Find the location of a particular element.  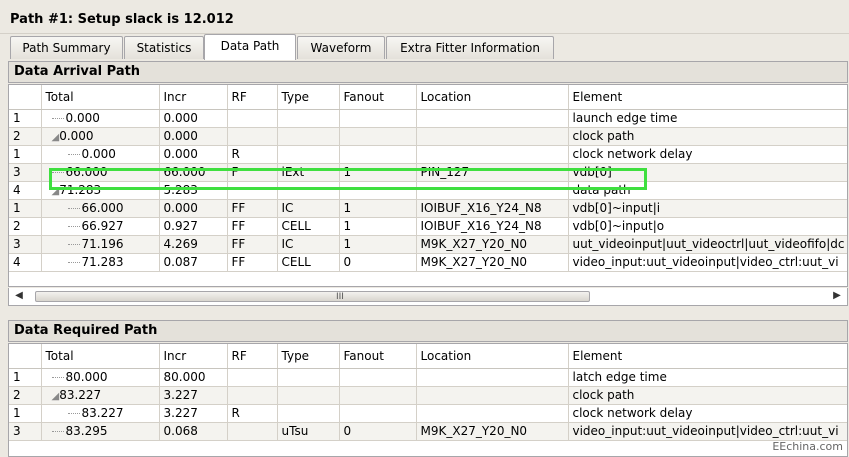

horizontal-scrollbar: ◀ III ▶ is located at coordinates (428, 297).